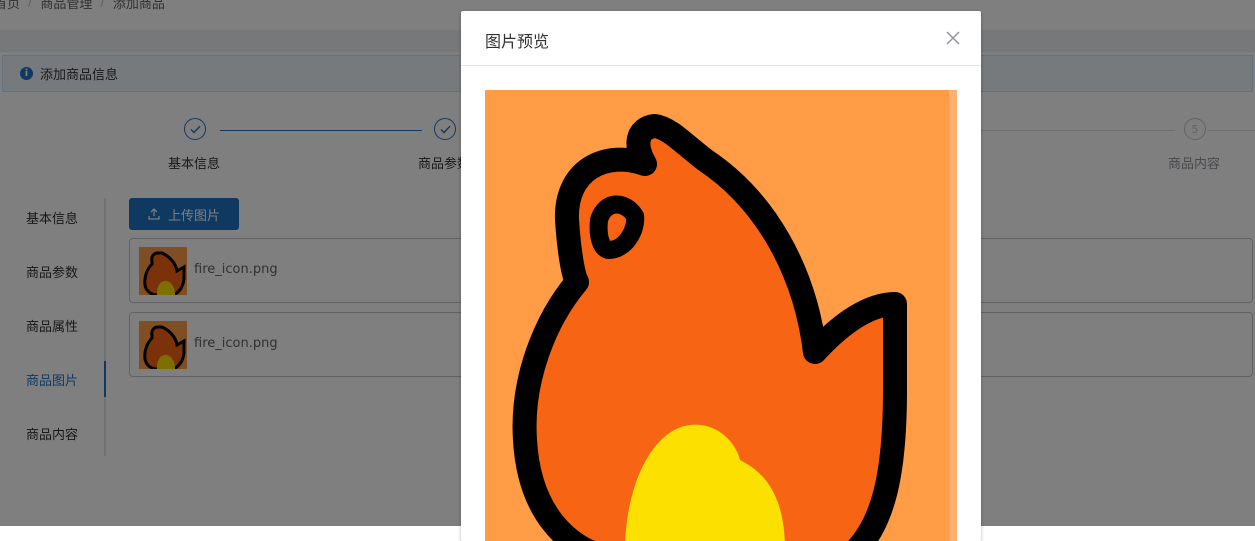 The width and height of the screenshot is (1255, 541). Describe the element at coordinates (517, 41) in the screenshot. I see `dialog-title: 图片预览` at that location.